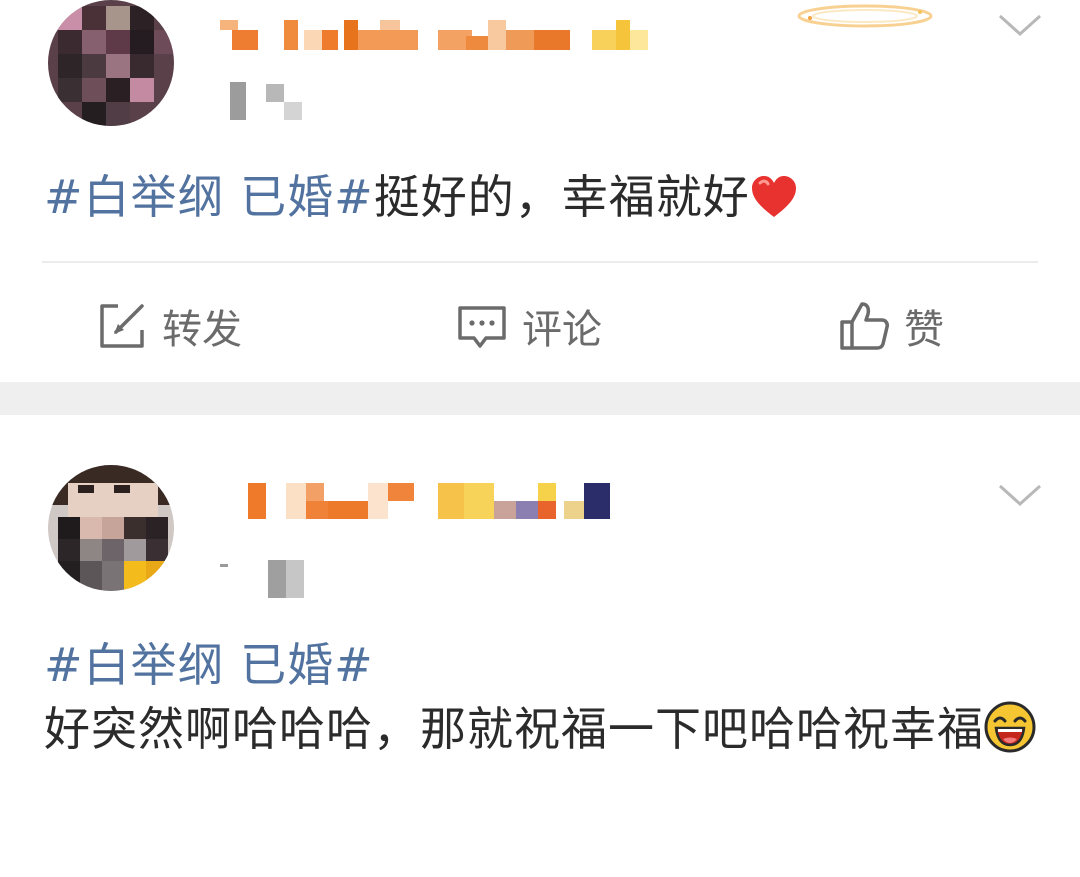 This screenshot has width=1080, height=877. What do you see at coordinates (561, 197) in the screenshot?
I see `post-body: 挺好的，幸福就好` at bounding box center [561, 197].